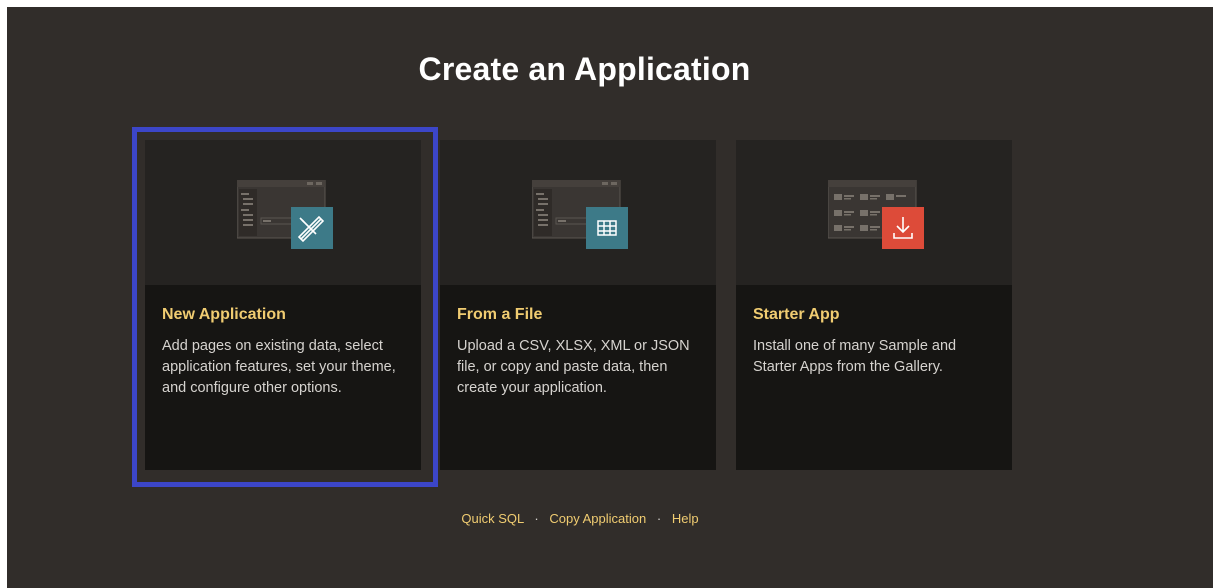 The width and height of the screenshot is (1213, 588). Describe the element at coordinates (224, 314) in the screenshot. I see `card-title: New Application` at that location.